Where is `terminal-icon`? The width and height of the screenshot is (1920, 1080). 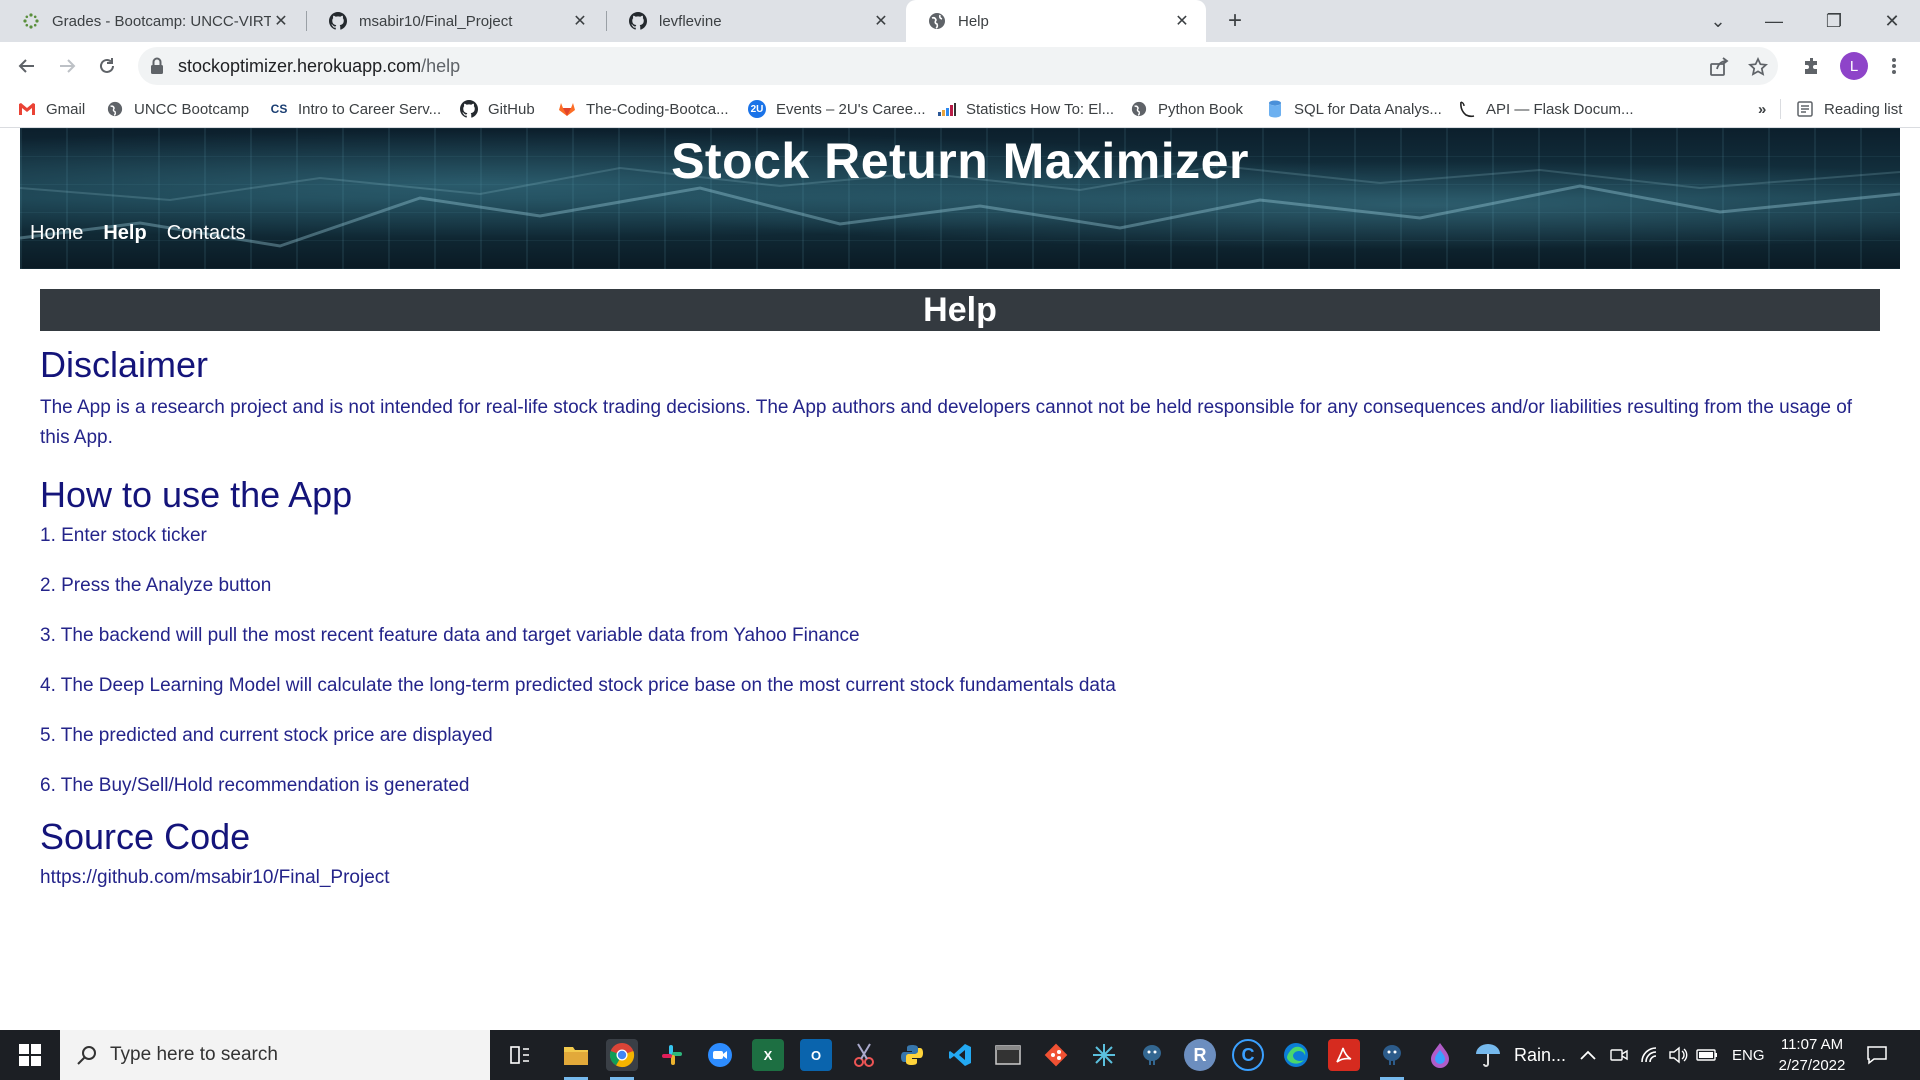
terminal-icon is located at coordinates (1008, 1055).